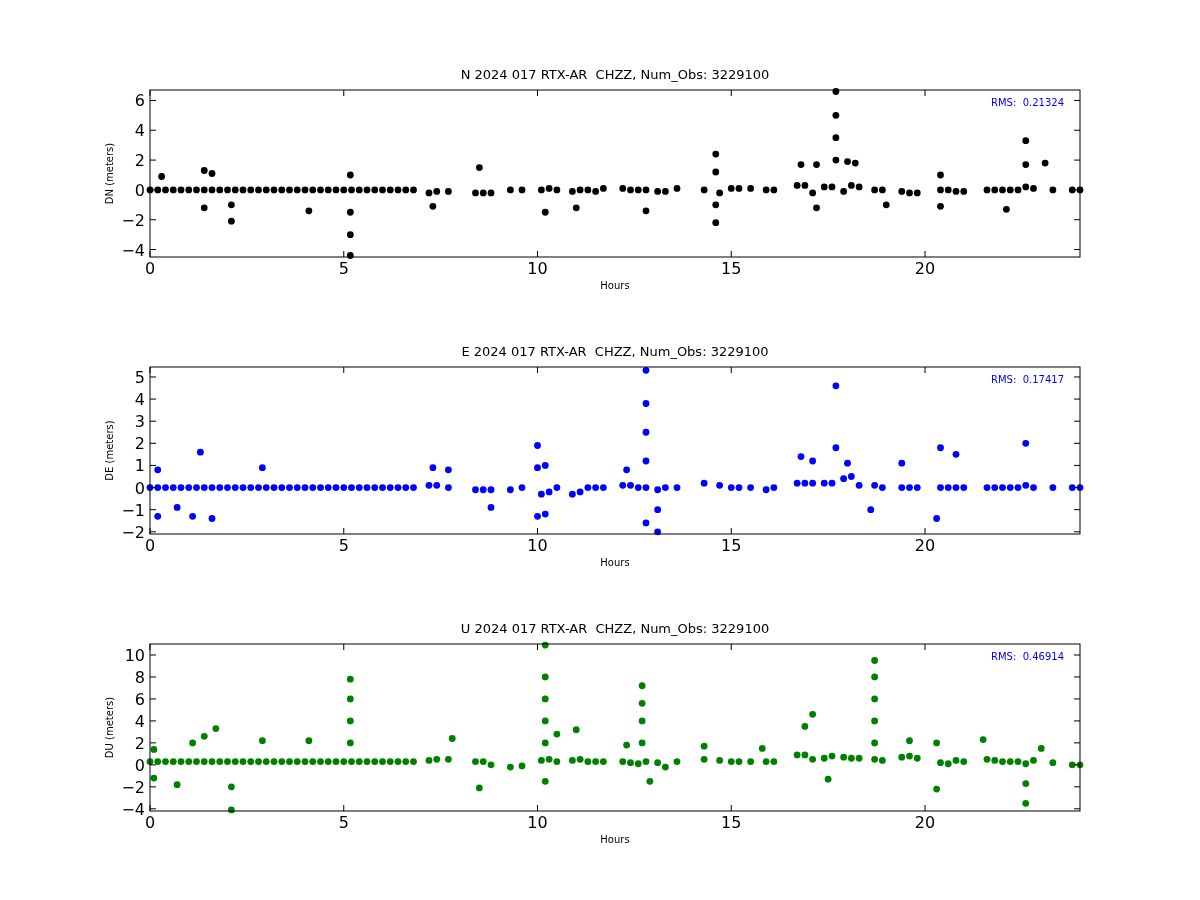 This screenshot has width=1200, height=900. I want to click on rms-label: RMS: 0.46914, so click(1027, 656).